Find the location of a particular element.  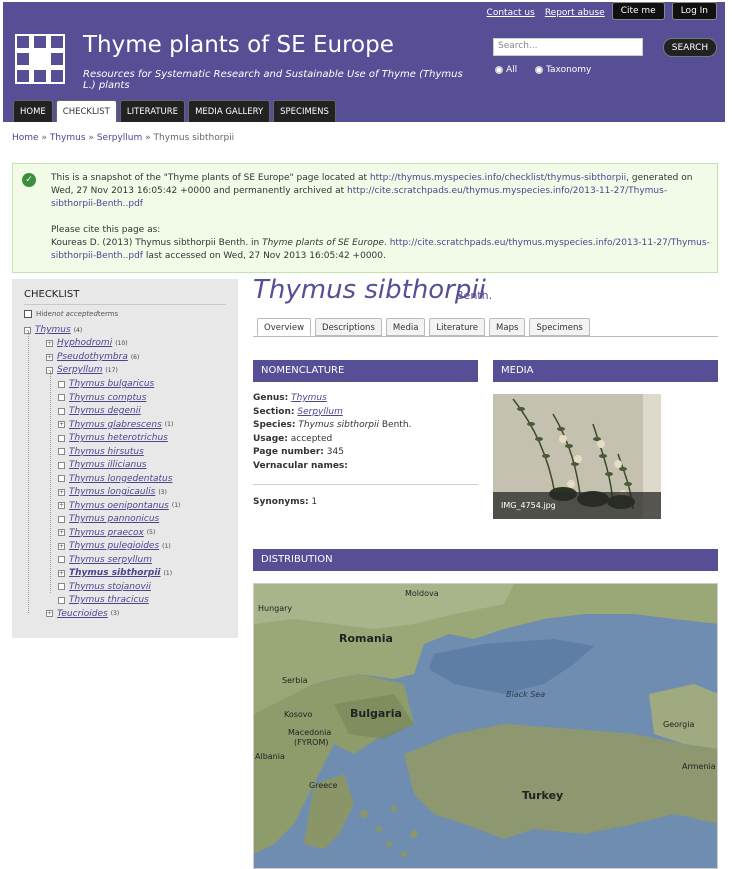

tree-item-label: Thymus pulegioides is located at coordinates (114, 546).